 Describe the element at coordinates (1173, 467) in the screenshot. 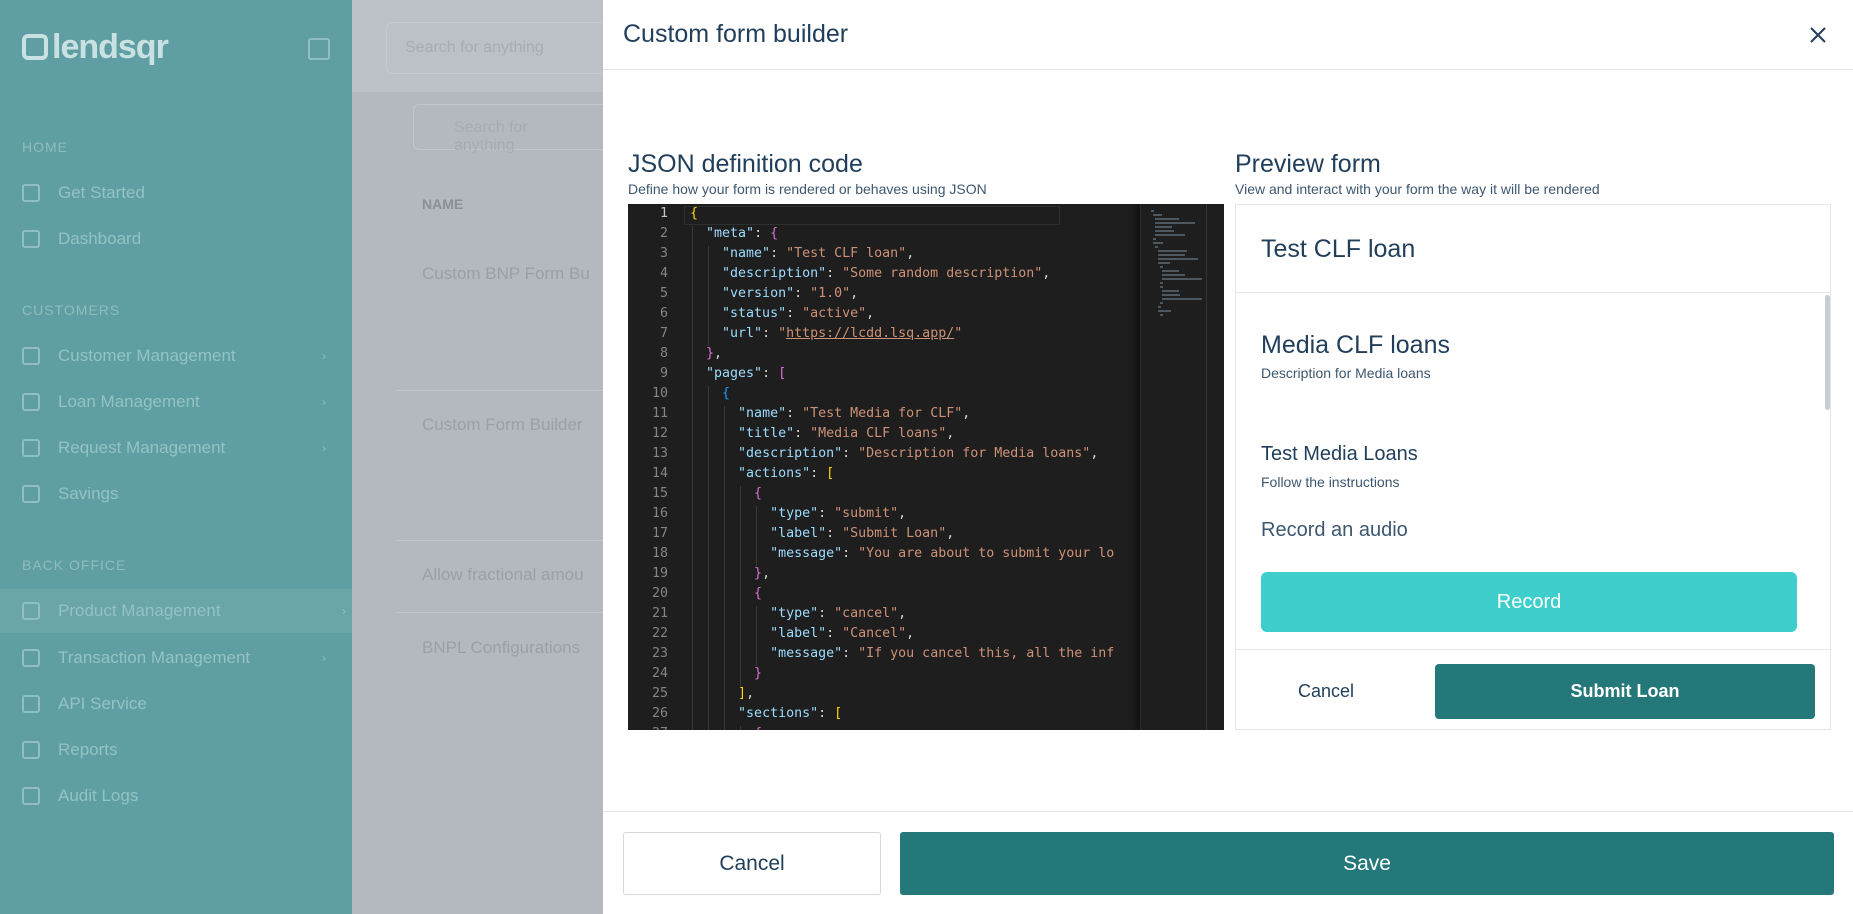

I see `editor-minimap` at that location.